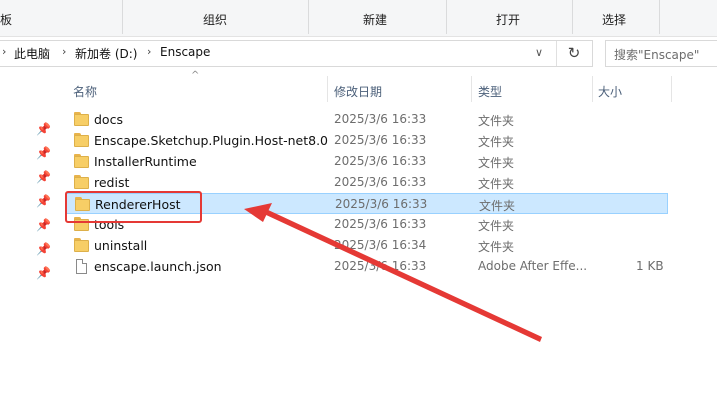 This screenshot has height=412, width=717. What do you see at coordinates (403, 275) in the screenshot?
I see `annotation-arrow-shaft` at bounding box center [403, 275].